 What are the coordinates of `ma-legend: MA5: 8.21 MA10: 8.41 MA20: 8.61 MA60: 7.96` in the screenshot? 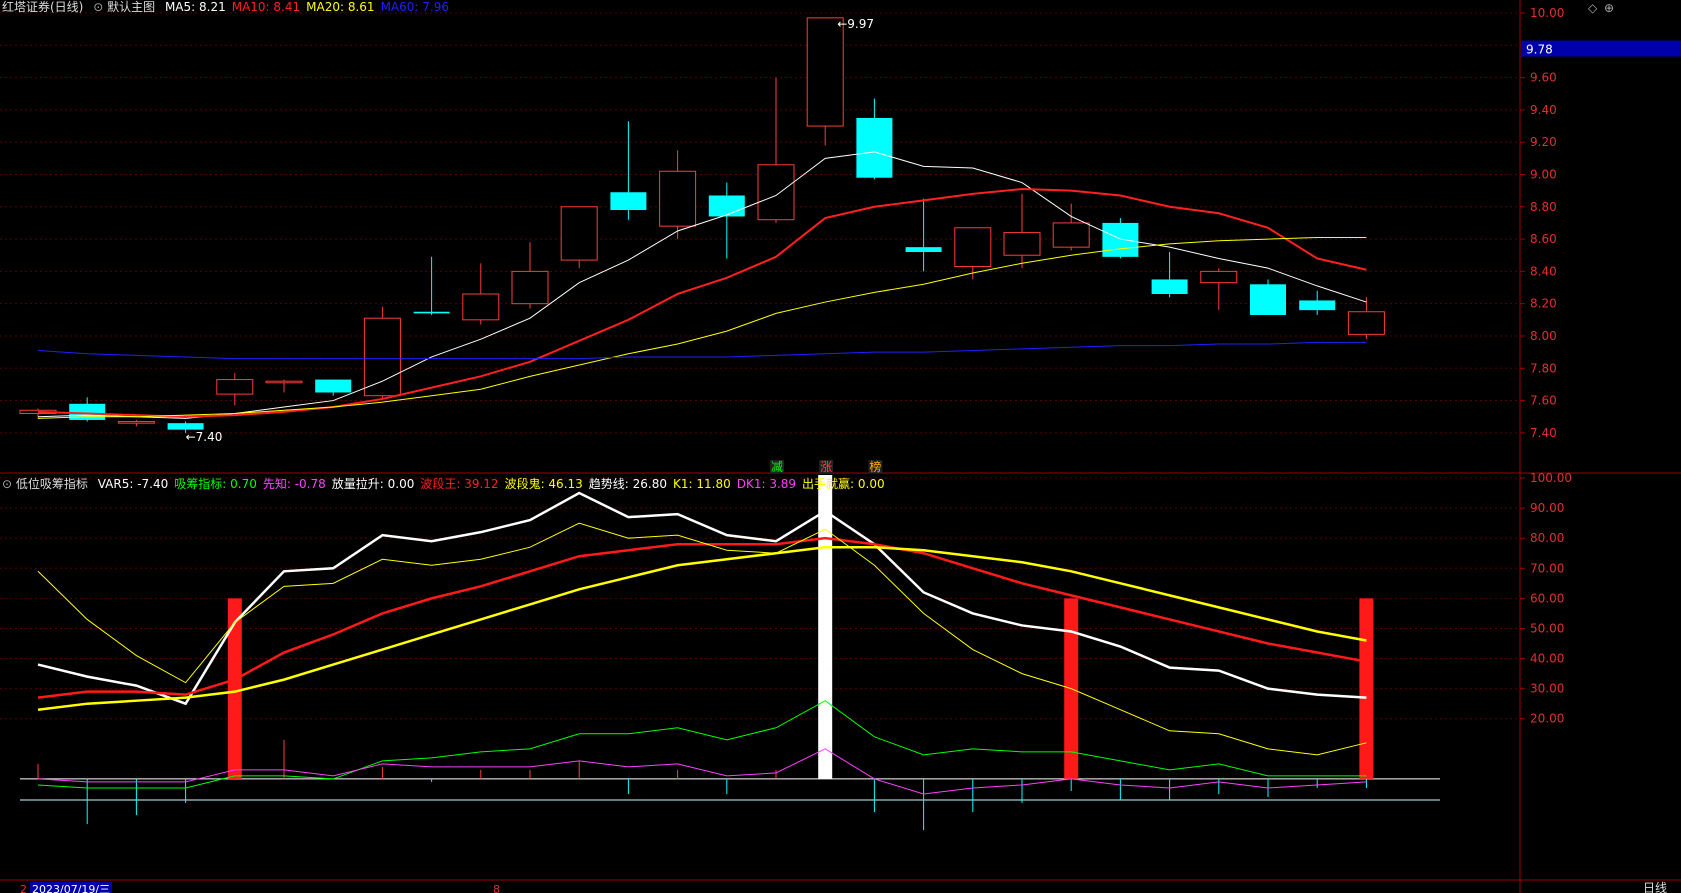 It's located at (310, 7).